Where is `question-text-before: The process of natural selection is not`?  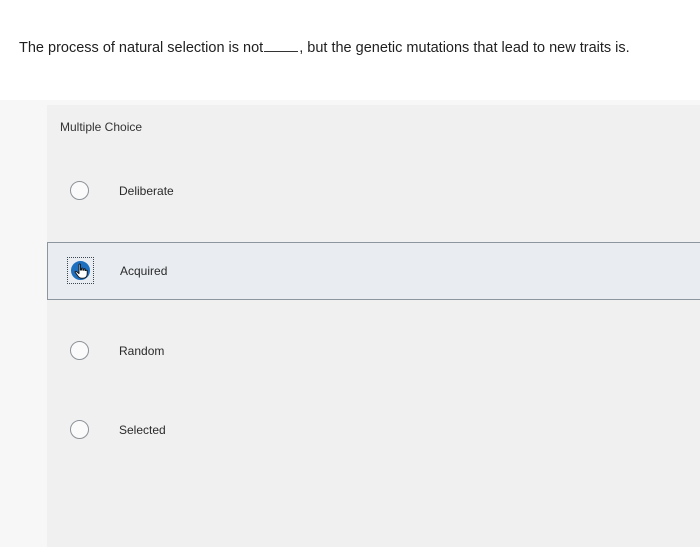
question-text-before: The process of natural selection is not is located at coordinates (141, 48).